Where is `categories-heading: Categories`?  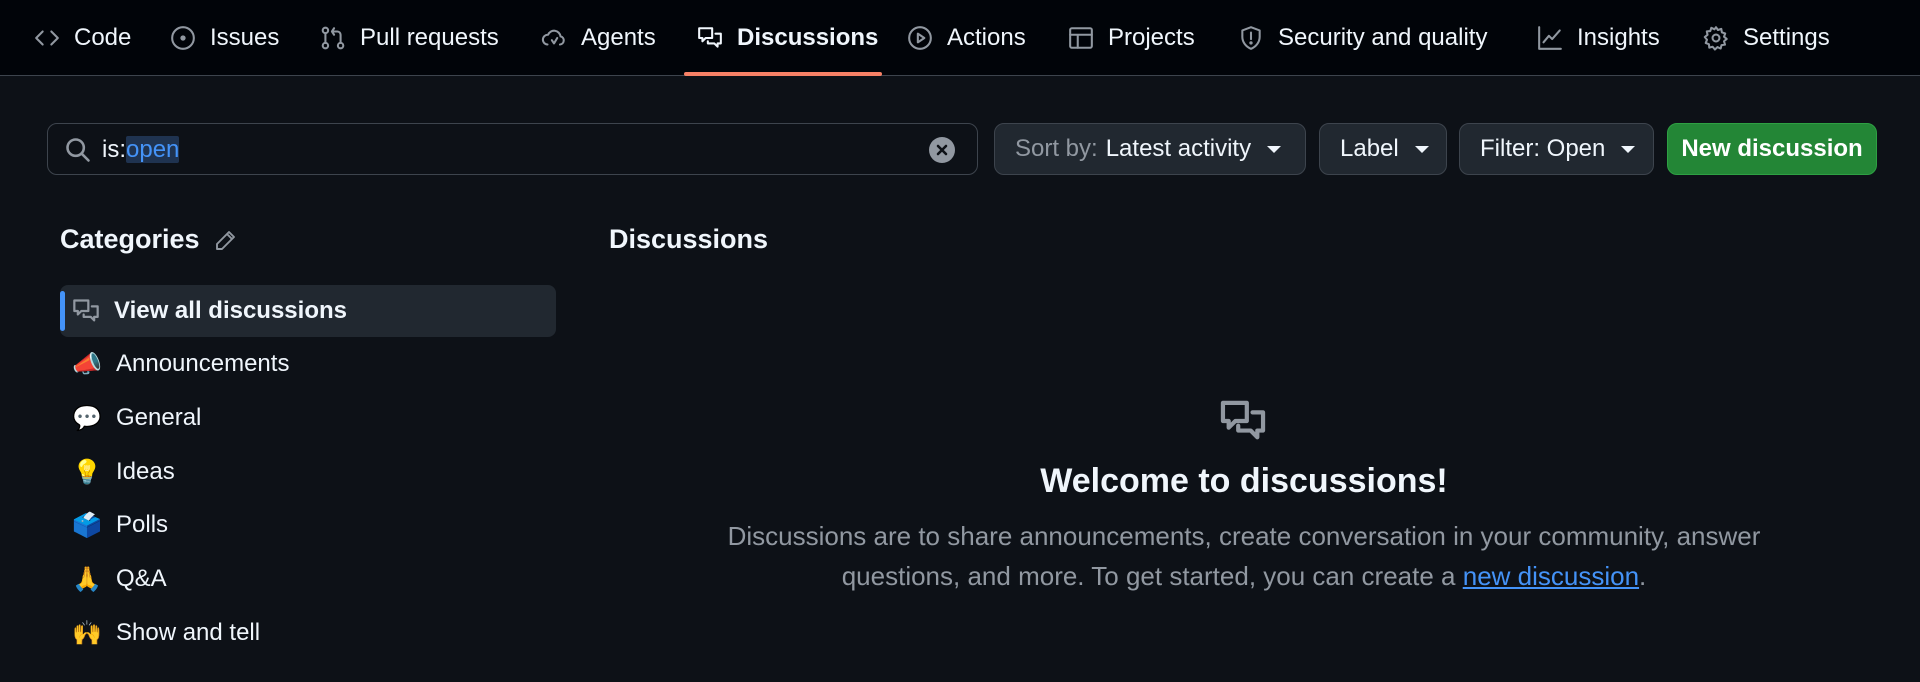
categories-heading: Categories is located at coordinates (149, 239).